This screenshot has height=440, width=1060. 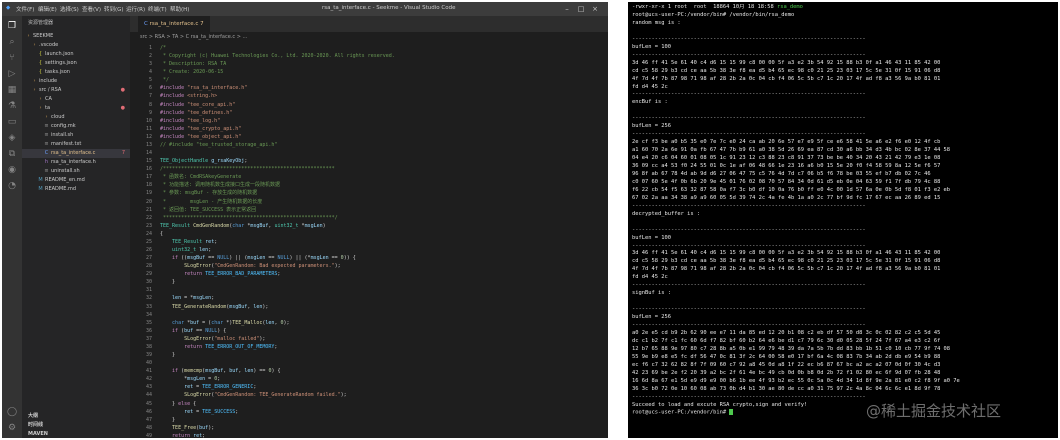 I want to click on code-line: 48 TEE_Free(buf);, so click(x=369, y=428).